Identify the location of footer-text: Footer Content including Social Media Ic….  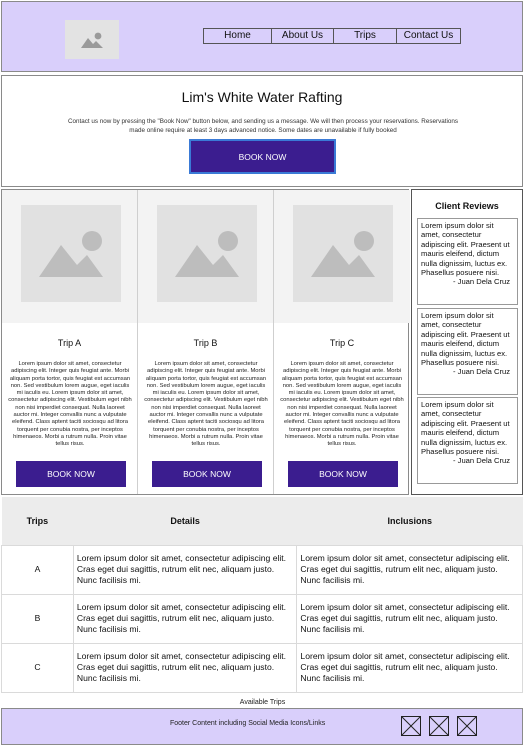
(248, 723).